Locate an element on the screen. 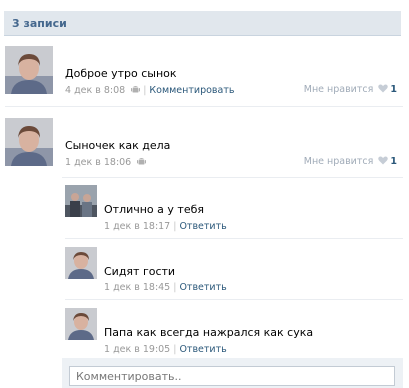 The height and width of the screenshot is (388, 409). comment-meta: 1 дек в 19:05 | Ответить is located at coordinates (165, 349).